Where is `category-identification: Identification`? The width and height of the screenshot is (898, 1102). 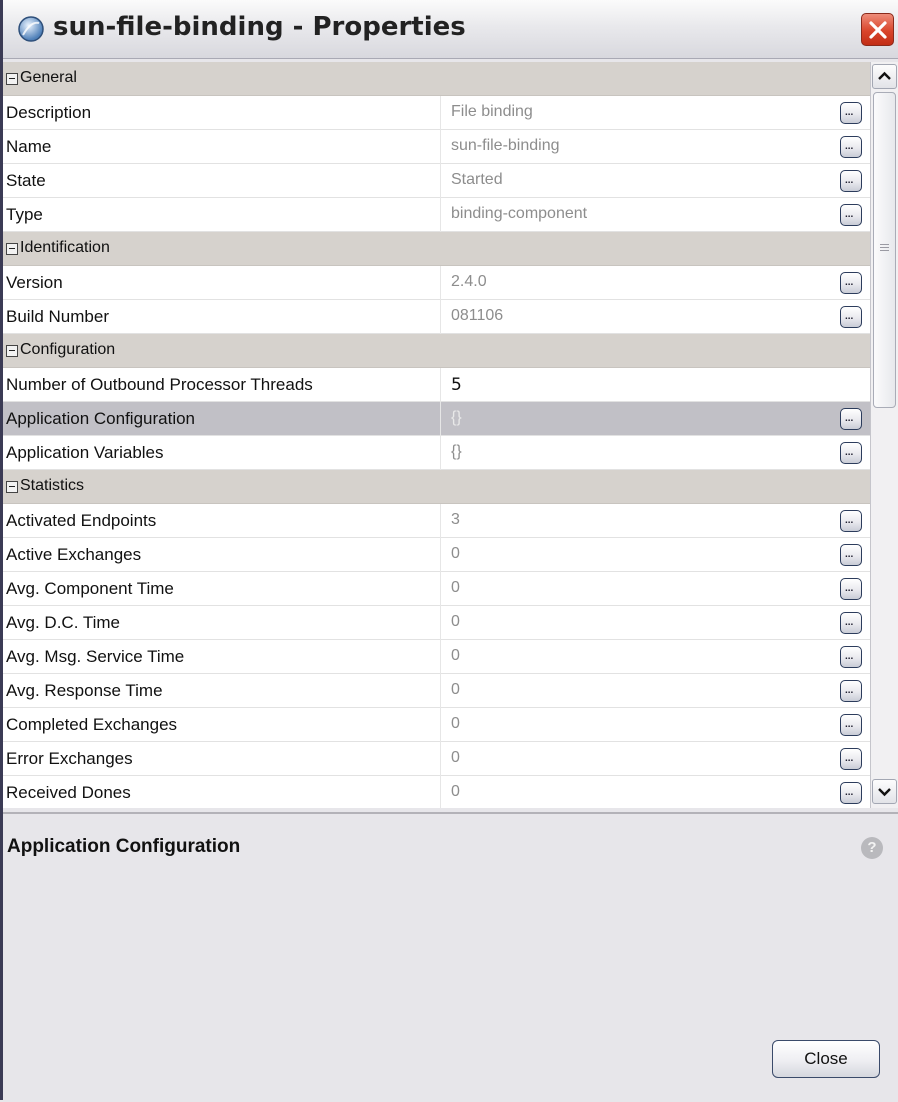
category-identification: Identification is located at coordinates (436, 249).